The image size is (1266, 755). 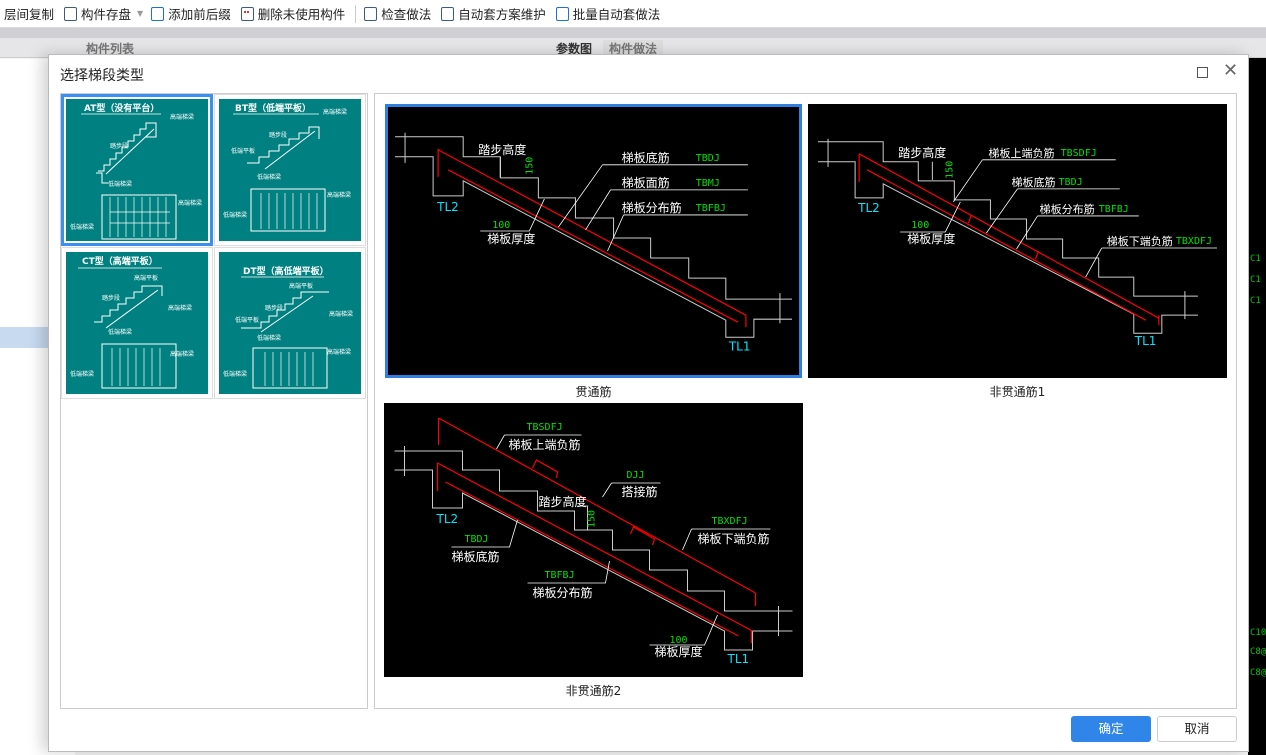 I want to click on type-title: DT型（高低端平板）, so click(x=286, y=271).